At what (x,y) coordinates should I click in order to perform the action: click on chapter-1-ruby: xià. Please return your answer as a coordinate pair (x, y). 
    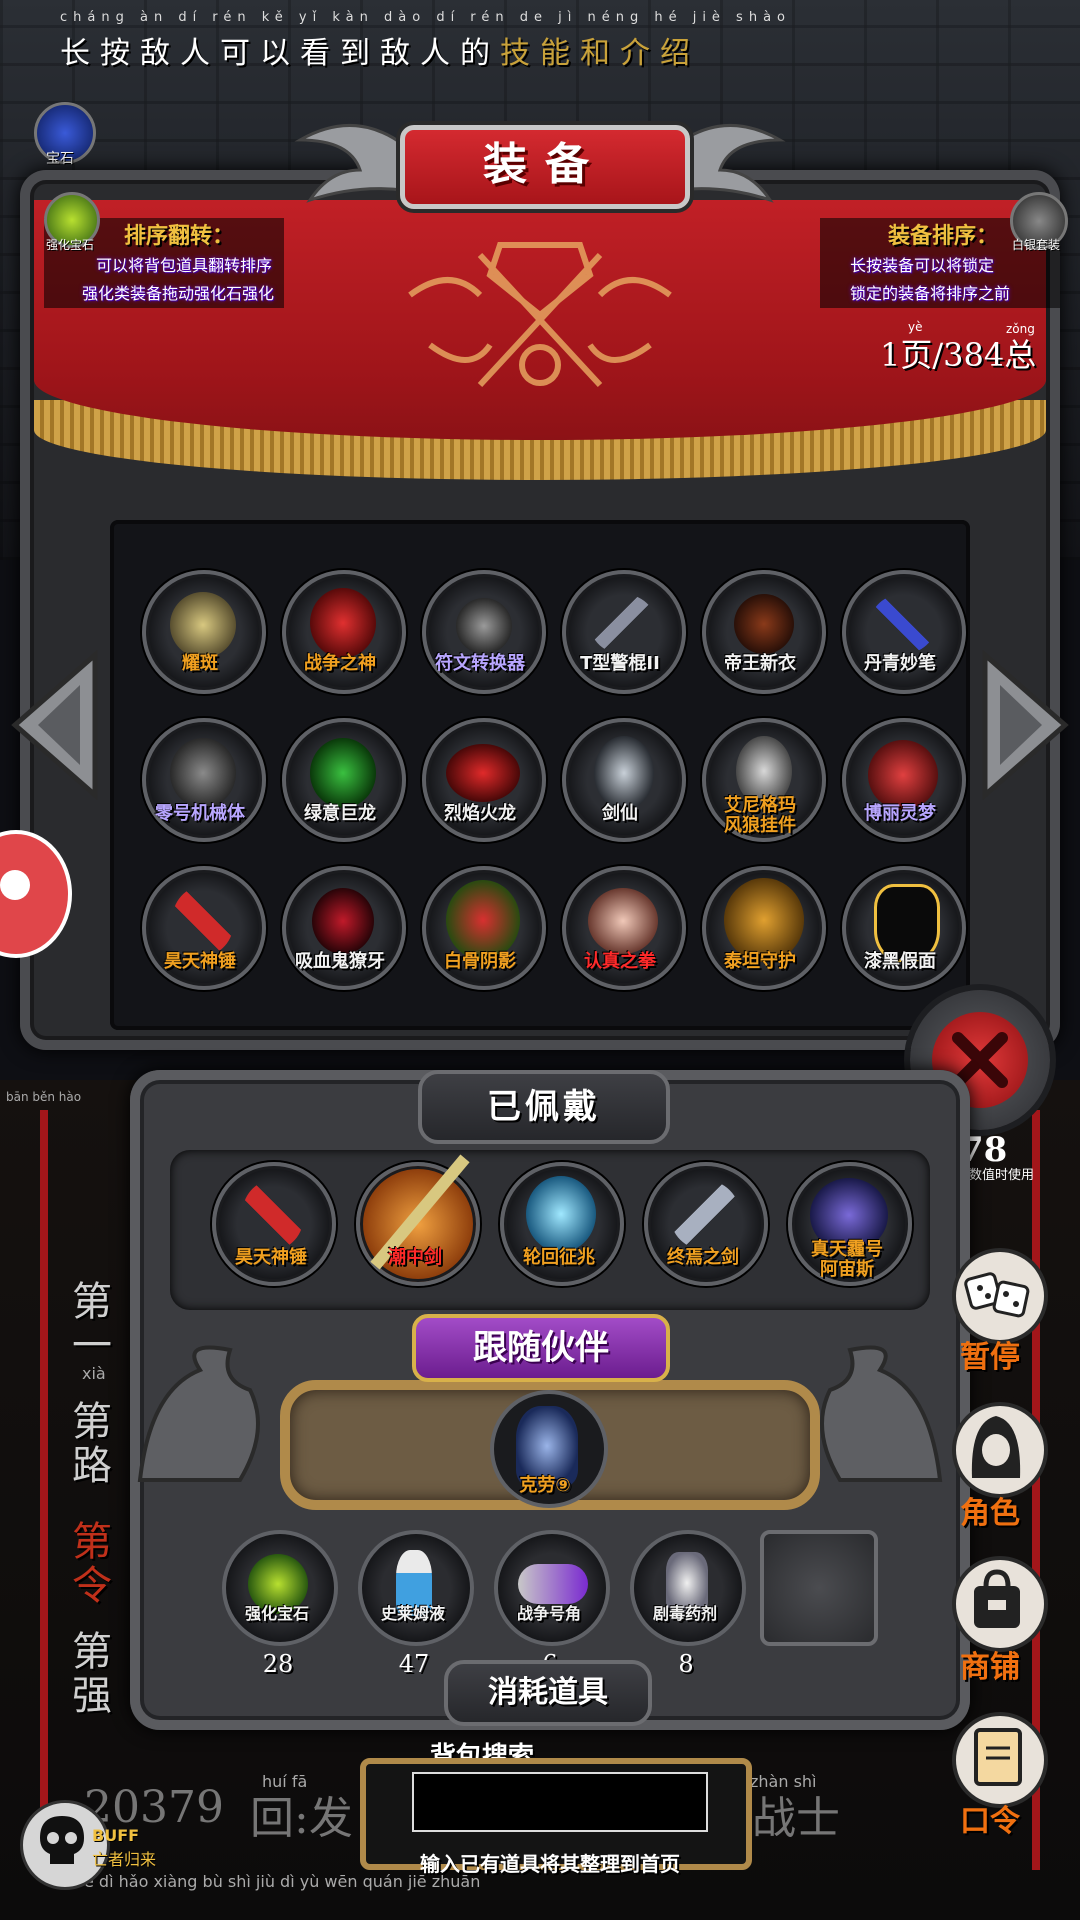
    Looking at the image, I should click on (94, 1373).